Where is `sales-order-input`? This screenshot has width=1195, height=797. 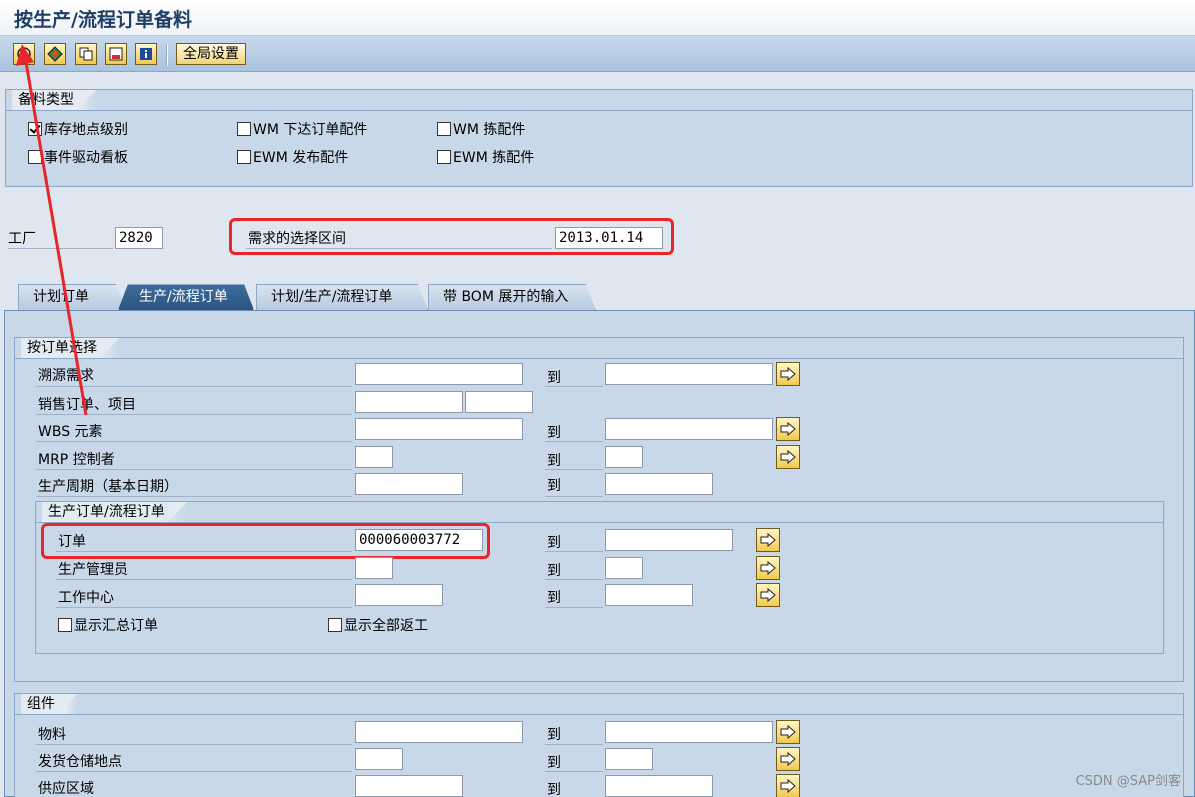 sales-order-input is located at coordinates (409, 402).